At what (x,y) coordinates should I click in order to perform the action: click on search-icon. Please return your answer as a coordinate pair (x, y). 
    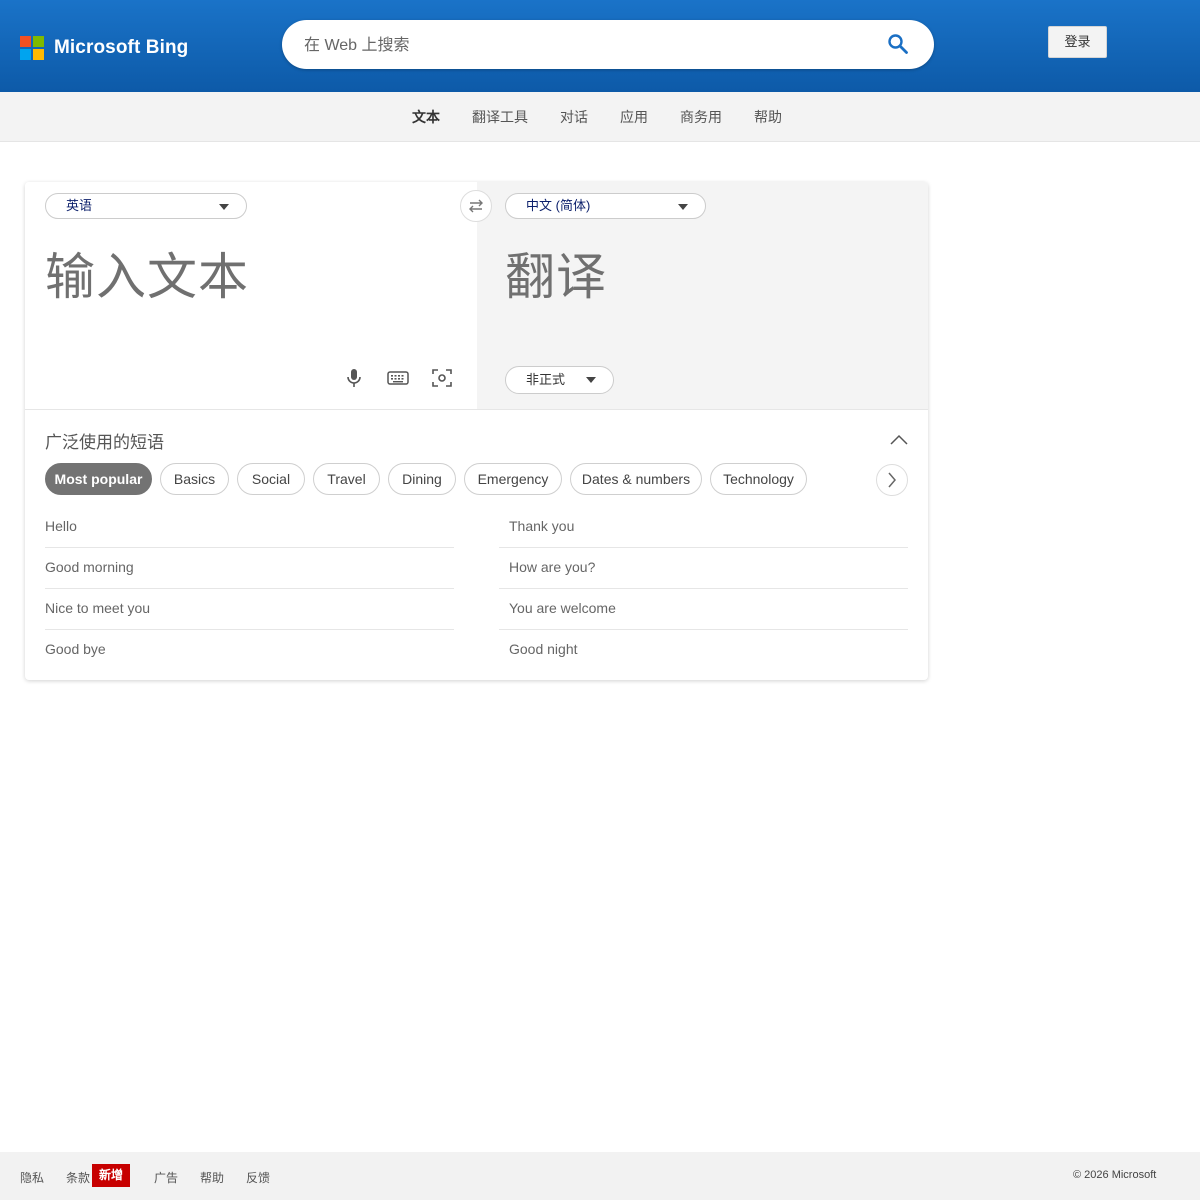
    Looking at the image, I should click on (898, 44).